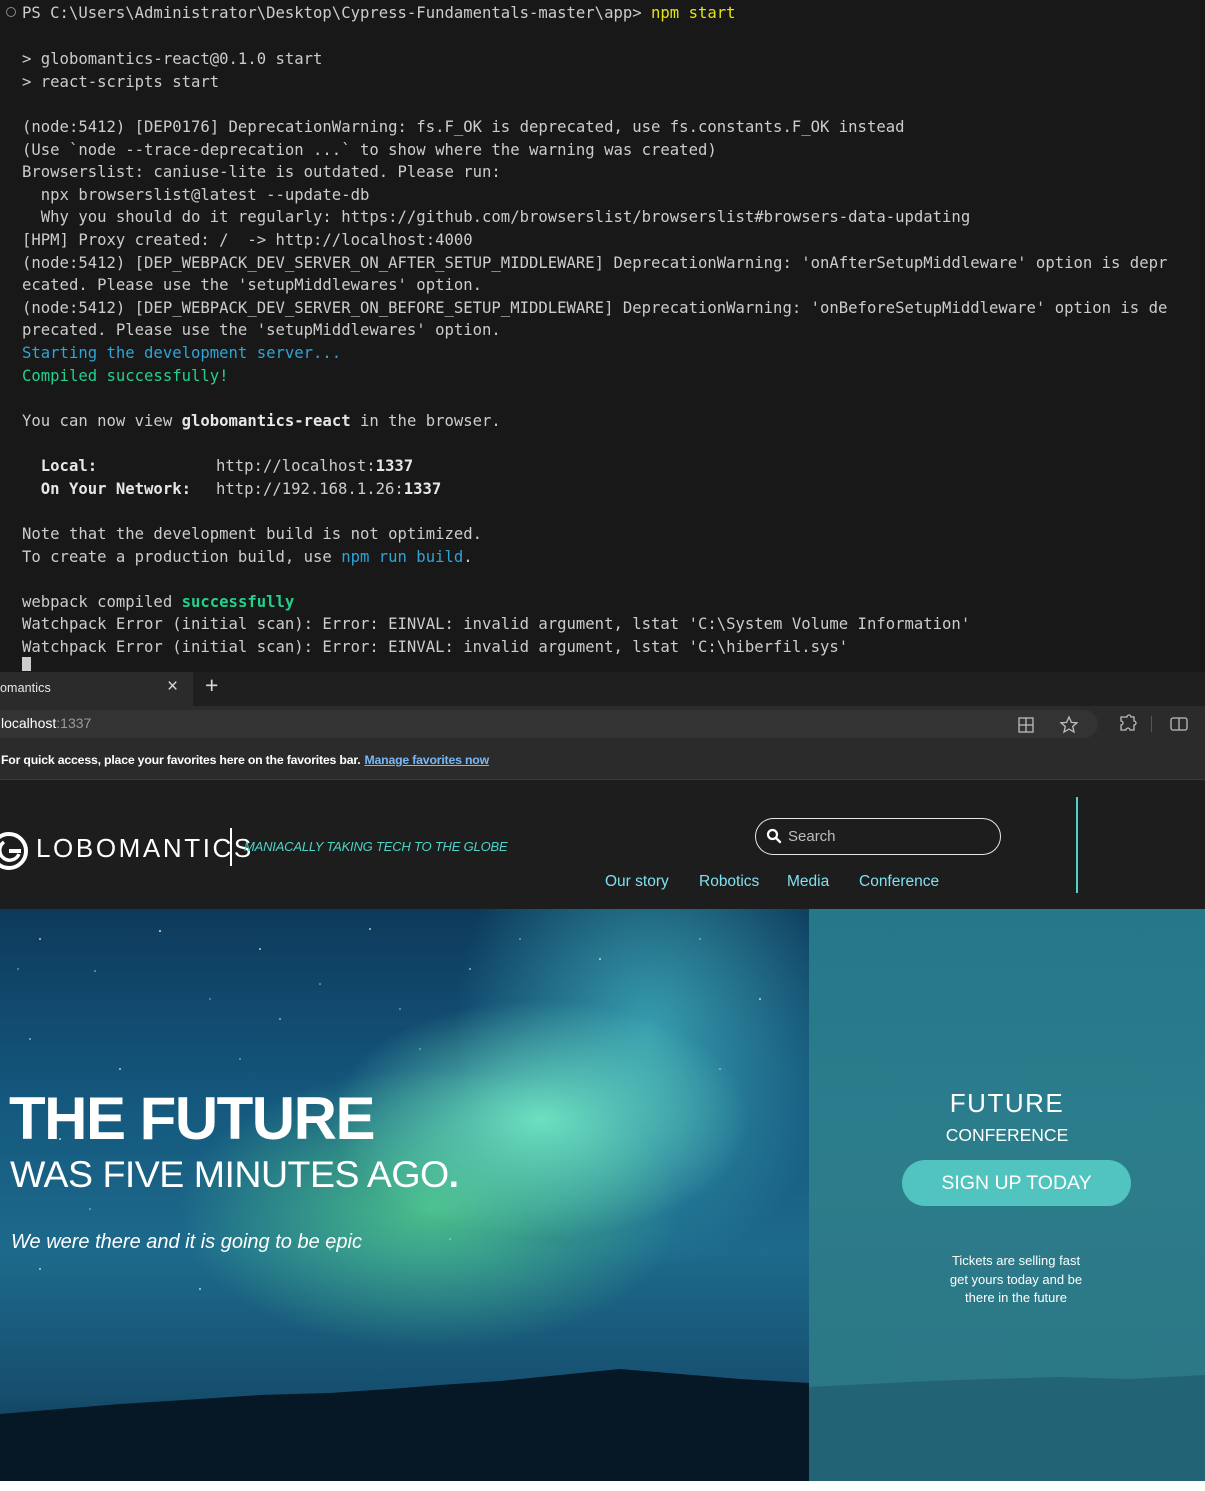 Image resolution: width=1205 pixels, height=1491 pixels. Describe the element at coordinates (145, 848) in the screenshot. I see `logo-text: LOBOMANTICS` at that location.